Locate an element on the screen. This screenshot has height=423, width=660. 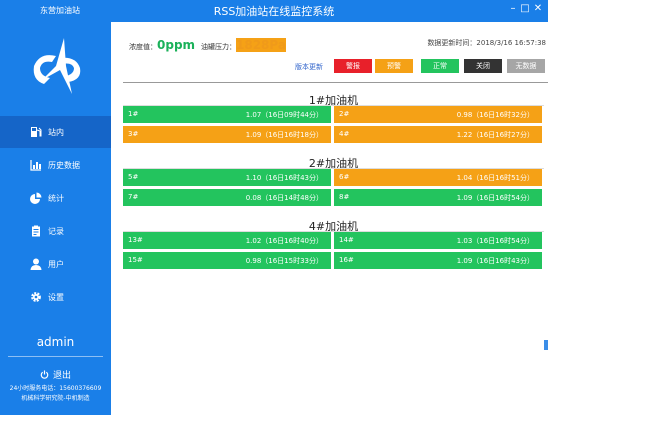
nozzle-value: 1.10（16日16时43分） is located at coordinates (284, 178).